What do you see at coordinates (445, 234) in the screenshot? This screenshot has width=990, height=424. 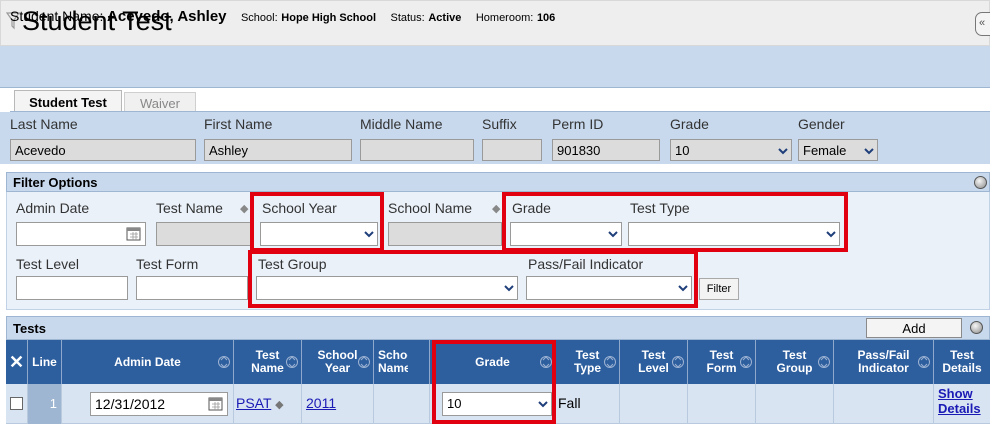 I see `school-name-input` at bounding box center [445, 234].